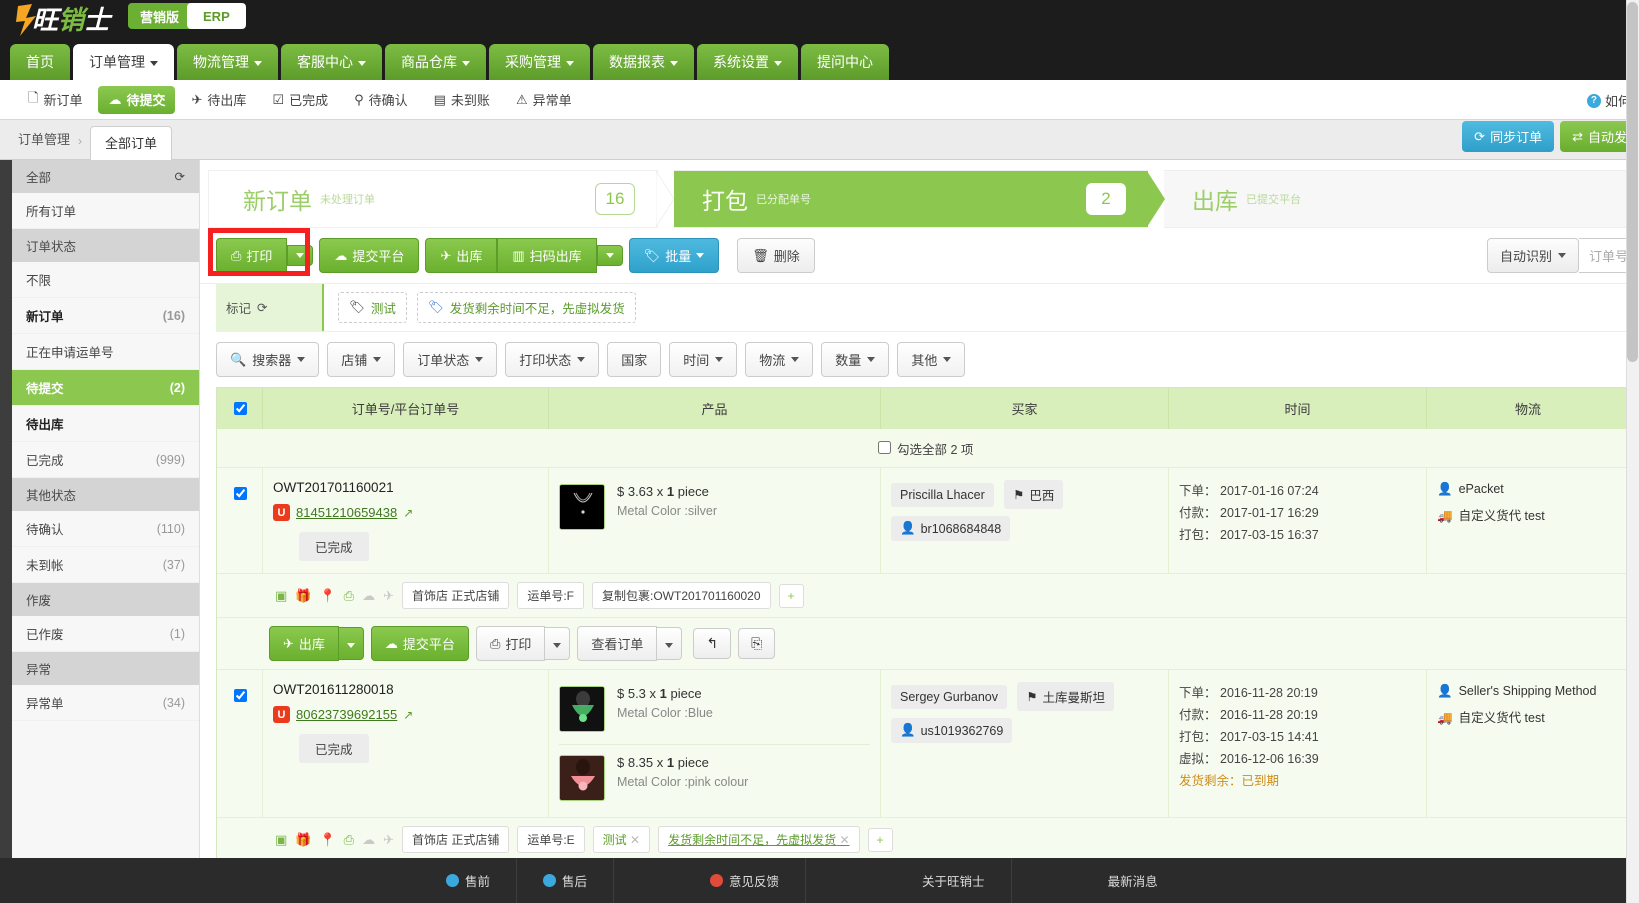 The height and width of the screenshot is (903, 1639). Describe the element at coordinates (550, 595) in the screenshot. I see `waybill-pill: 运单号:F` at that location.